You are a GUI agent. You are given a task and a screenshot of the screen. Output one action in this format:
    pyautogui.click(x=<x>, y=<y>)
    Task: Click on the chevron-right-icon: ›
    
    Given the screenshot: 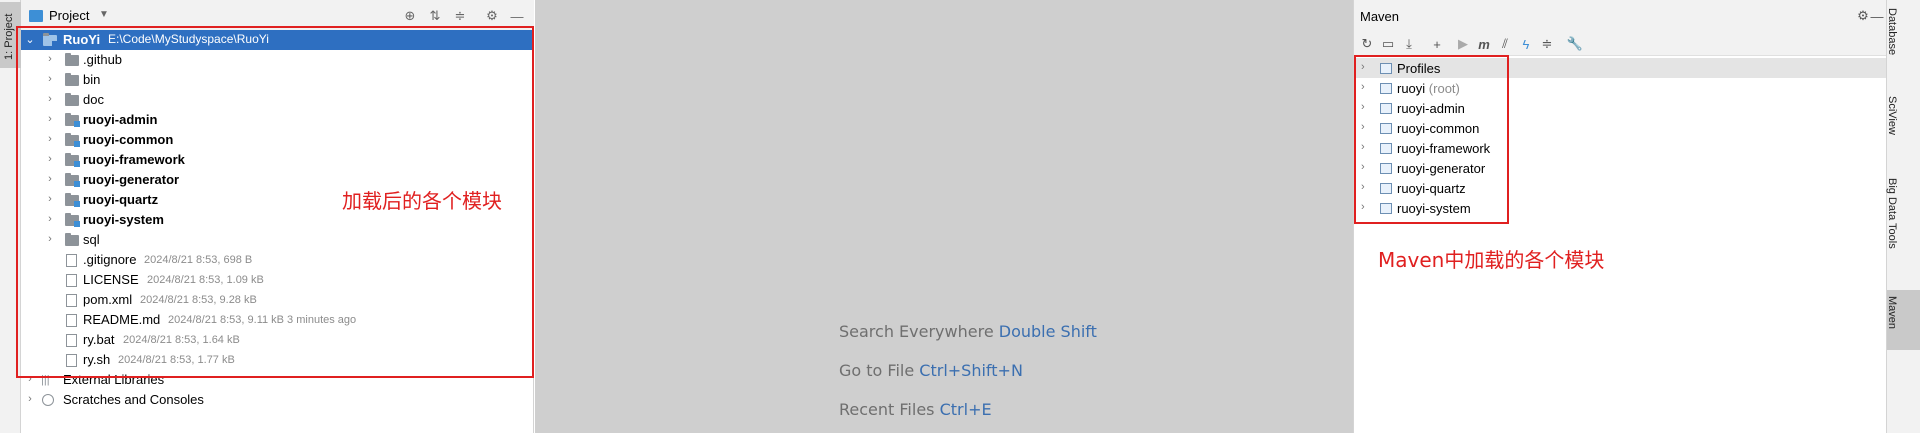 What is the action you would take?
    pyautogui.click(x=30, y=399)
    